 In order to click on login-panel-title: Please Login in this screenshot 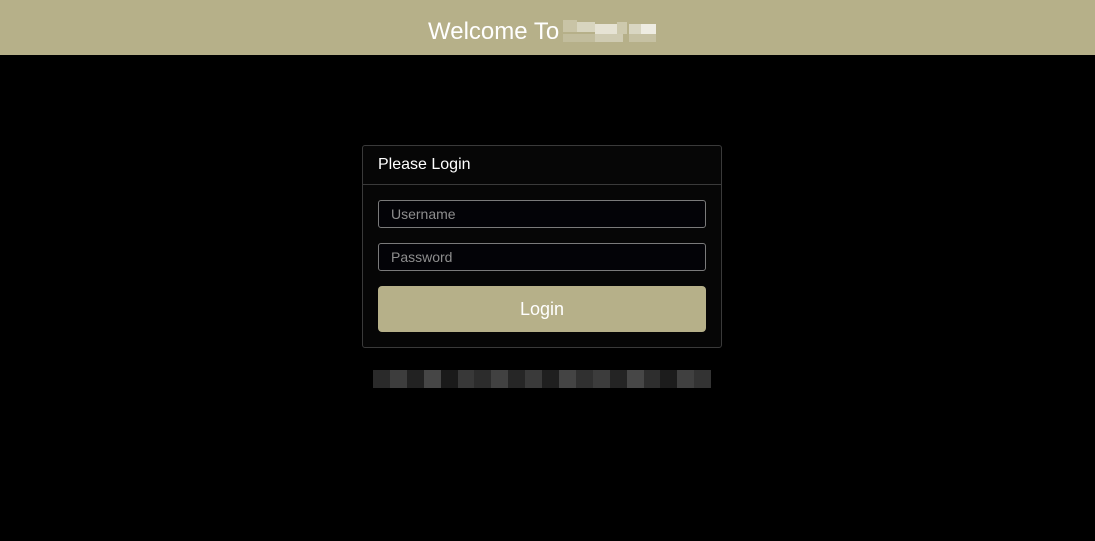, I will do `click(424, 164)`.